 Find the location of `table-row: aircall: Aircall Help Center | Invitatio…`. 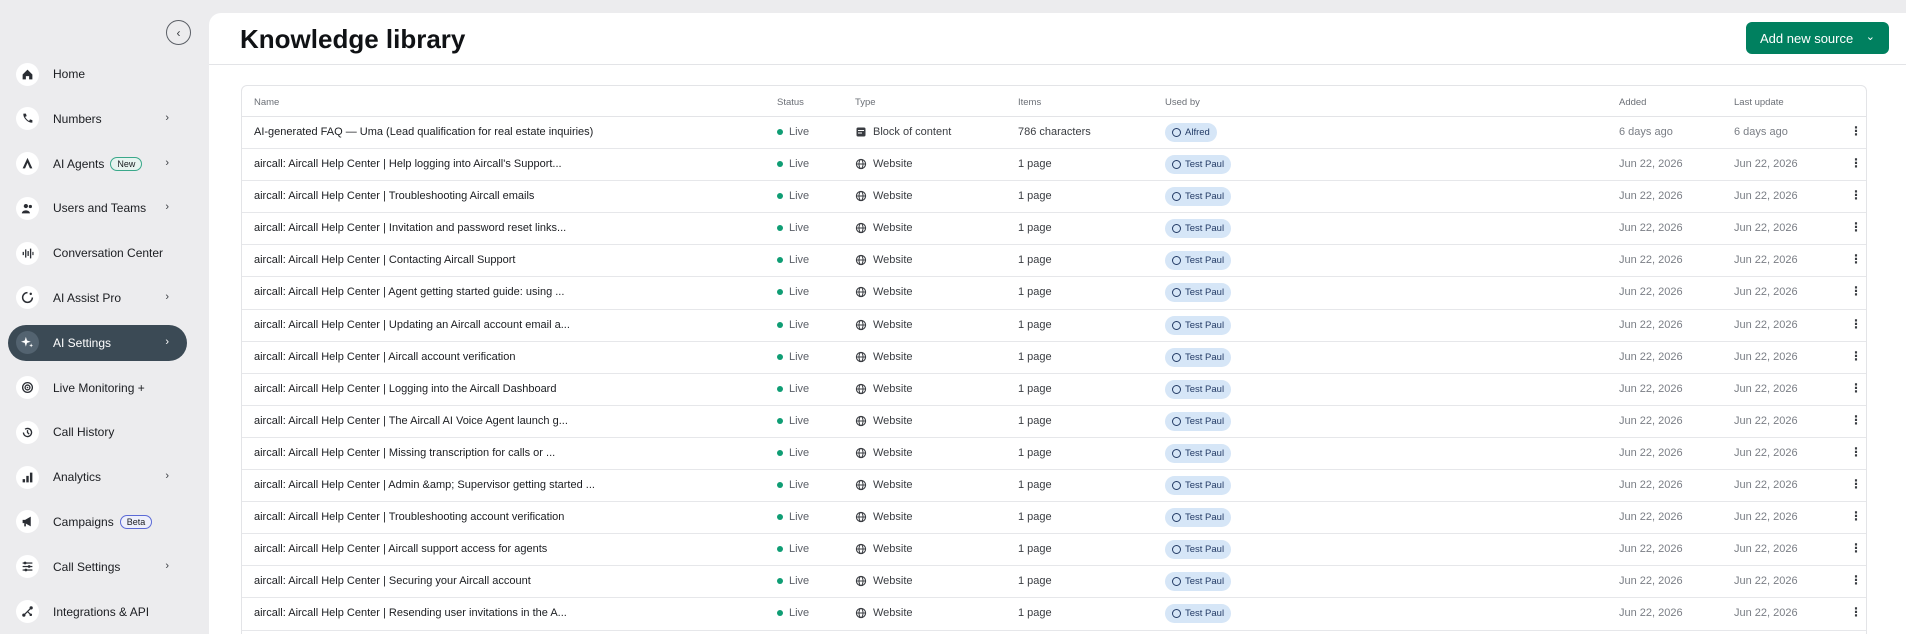

table-row: aircall: Aircall Help Center | Invitatio… is located at coordinates (1054, 229).